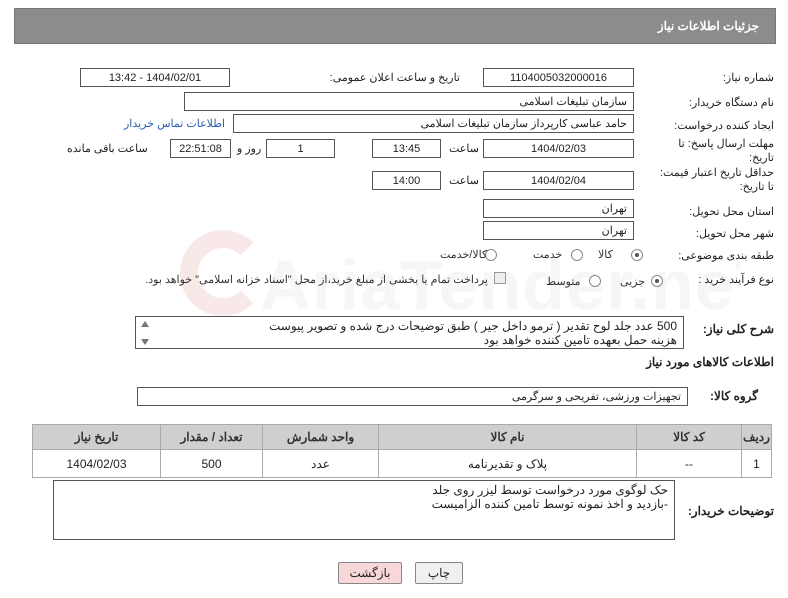 The image size is (788, 598). Describe the element at coordinates (550, 490) in the screenshot. I see `buyer-notes-line-1: حک لوگوی مورد درخواست توسط لیزر روی جلد` at that location.